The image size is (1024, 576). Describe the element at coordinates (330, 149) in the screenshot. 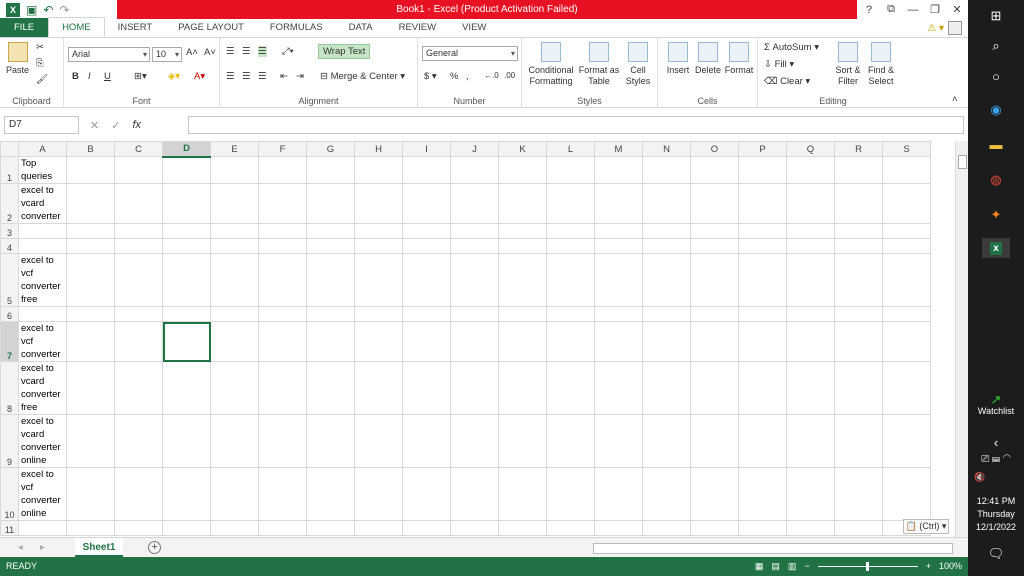

I see `column-header: G` at that location.